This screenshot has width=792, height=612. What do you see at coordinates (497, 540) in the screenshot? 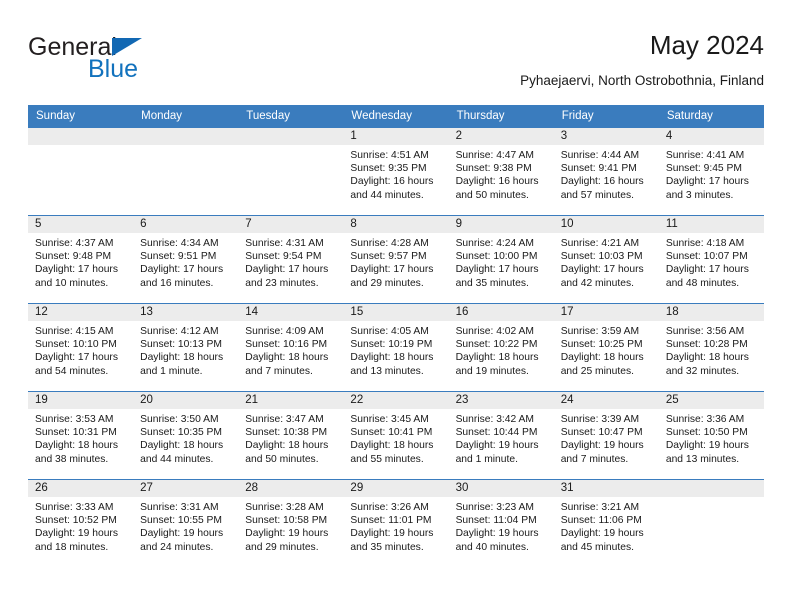
I see `daylight-text: Daylight: 19 hours and 40 minutes.` at bounding box center [497, 540].